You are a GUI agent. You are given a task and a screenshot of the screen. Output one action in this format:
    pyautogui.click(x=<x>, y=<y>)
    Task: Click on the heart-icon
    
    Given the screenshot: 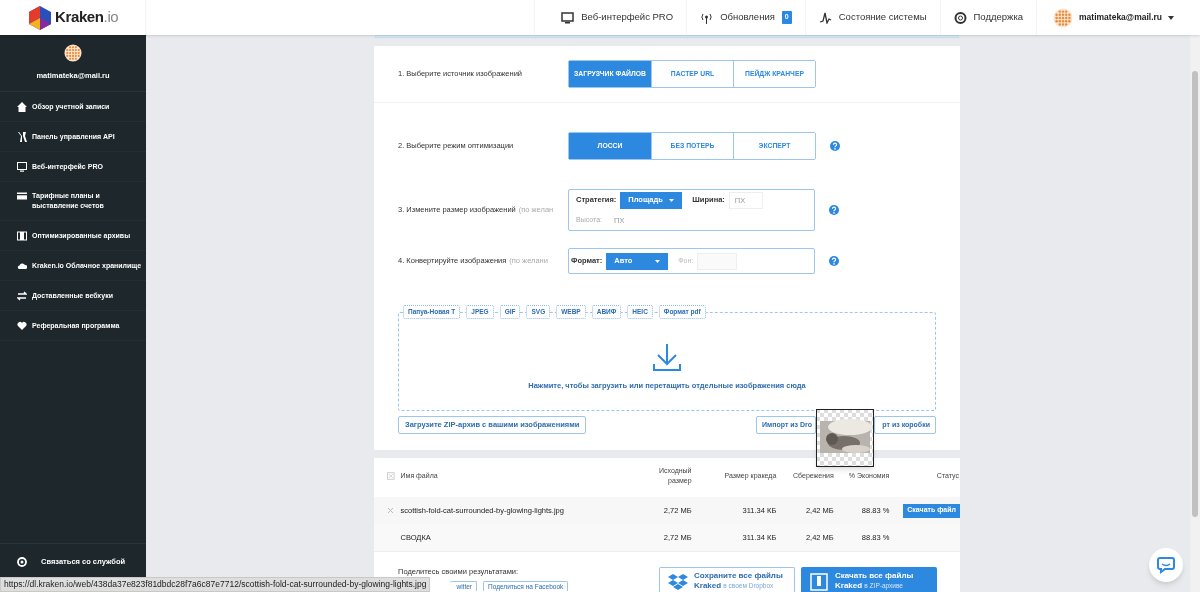 What is the action you would take?
    pyautogui.click(x=22, y=325)
    